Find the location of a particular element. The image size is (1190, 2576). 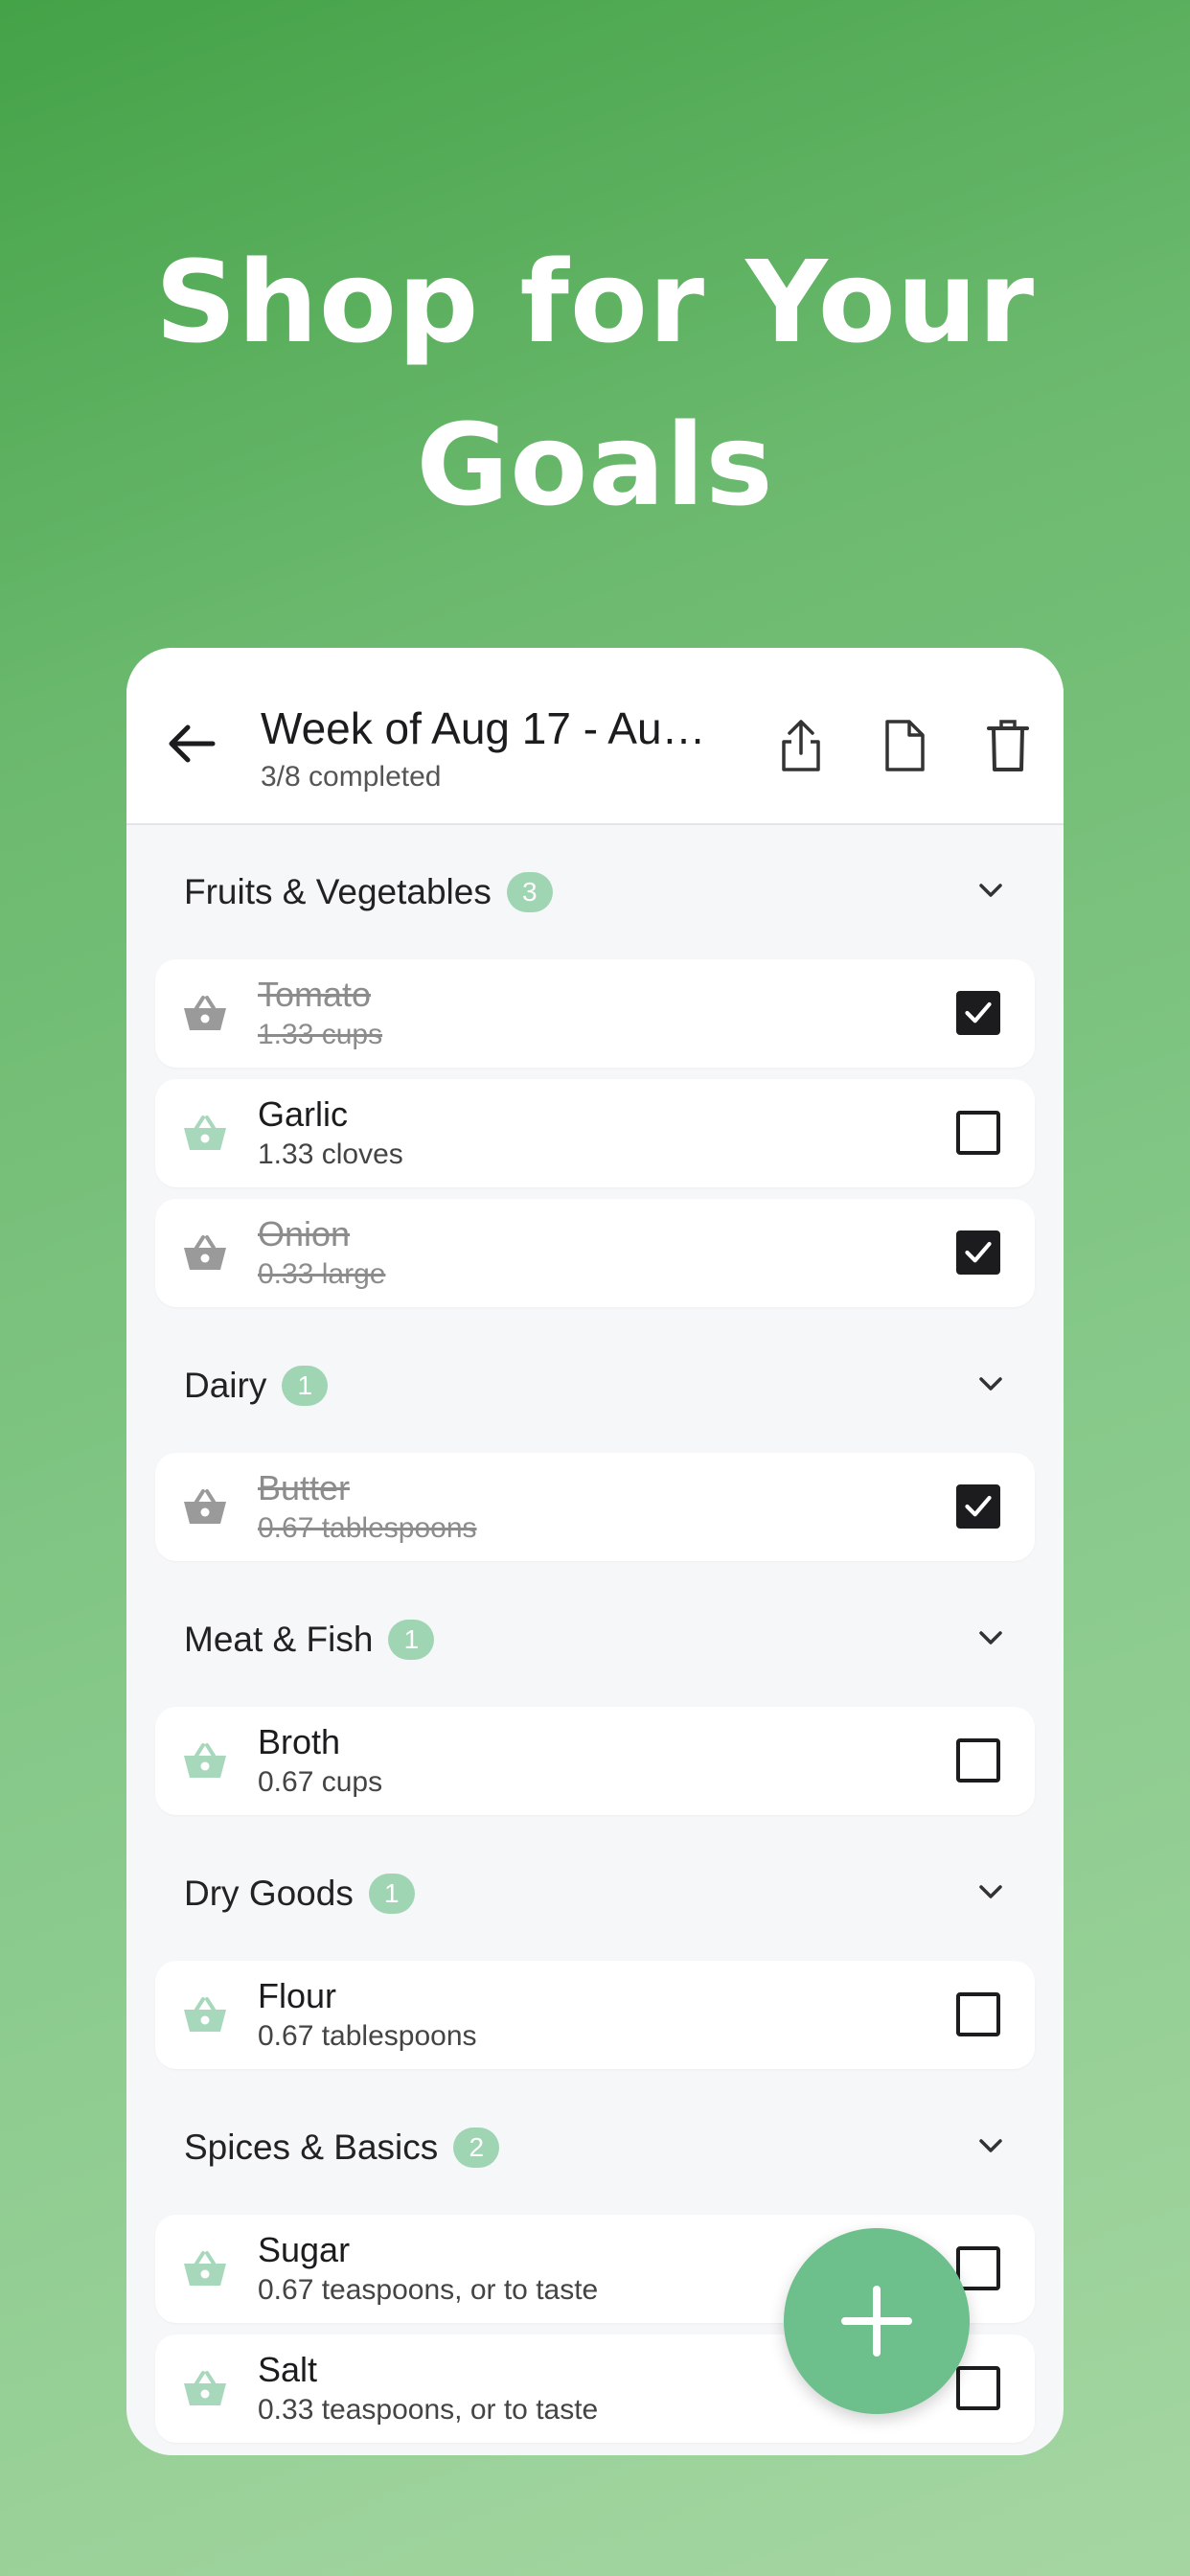

item-quantity: 0.33 large is located at coordinates (322, 1274).